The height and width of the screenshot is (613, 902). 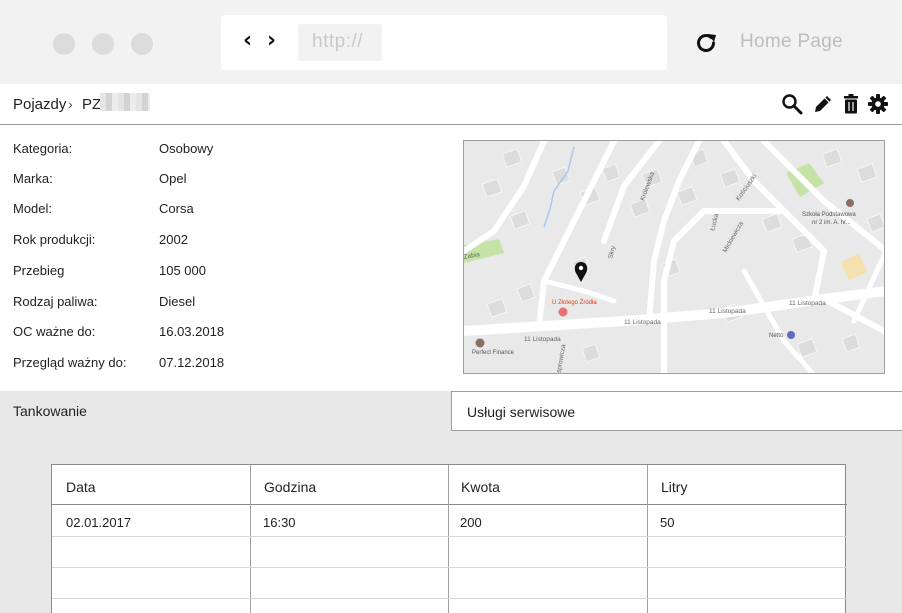 What do you see at coordinates (182, 270) in the screenshot?
I see `detail-value: 105 000` at bounding box center [182, 270].